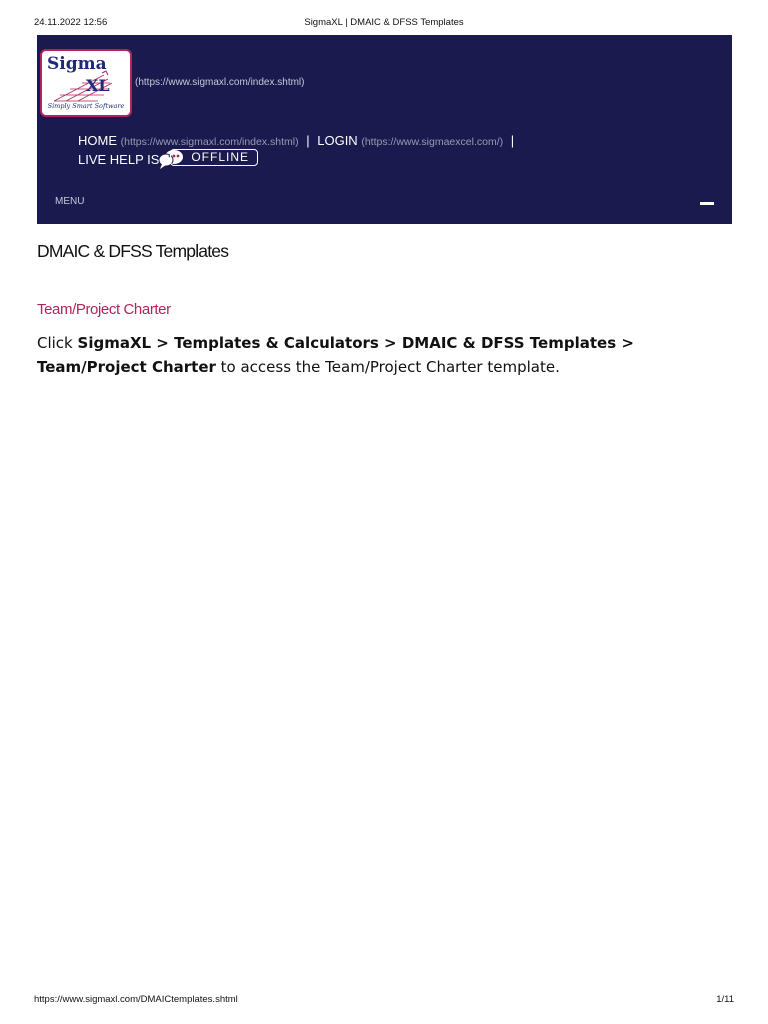 The height and width of the screenshot is (1024, 768). What do you see at coordinates (133, 251) in the screenshot?
I see `page-title: DMAIC & DFSS Templates` at bounding box center [133, 251].